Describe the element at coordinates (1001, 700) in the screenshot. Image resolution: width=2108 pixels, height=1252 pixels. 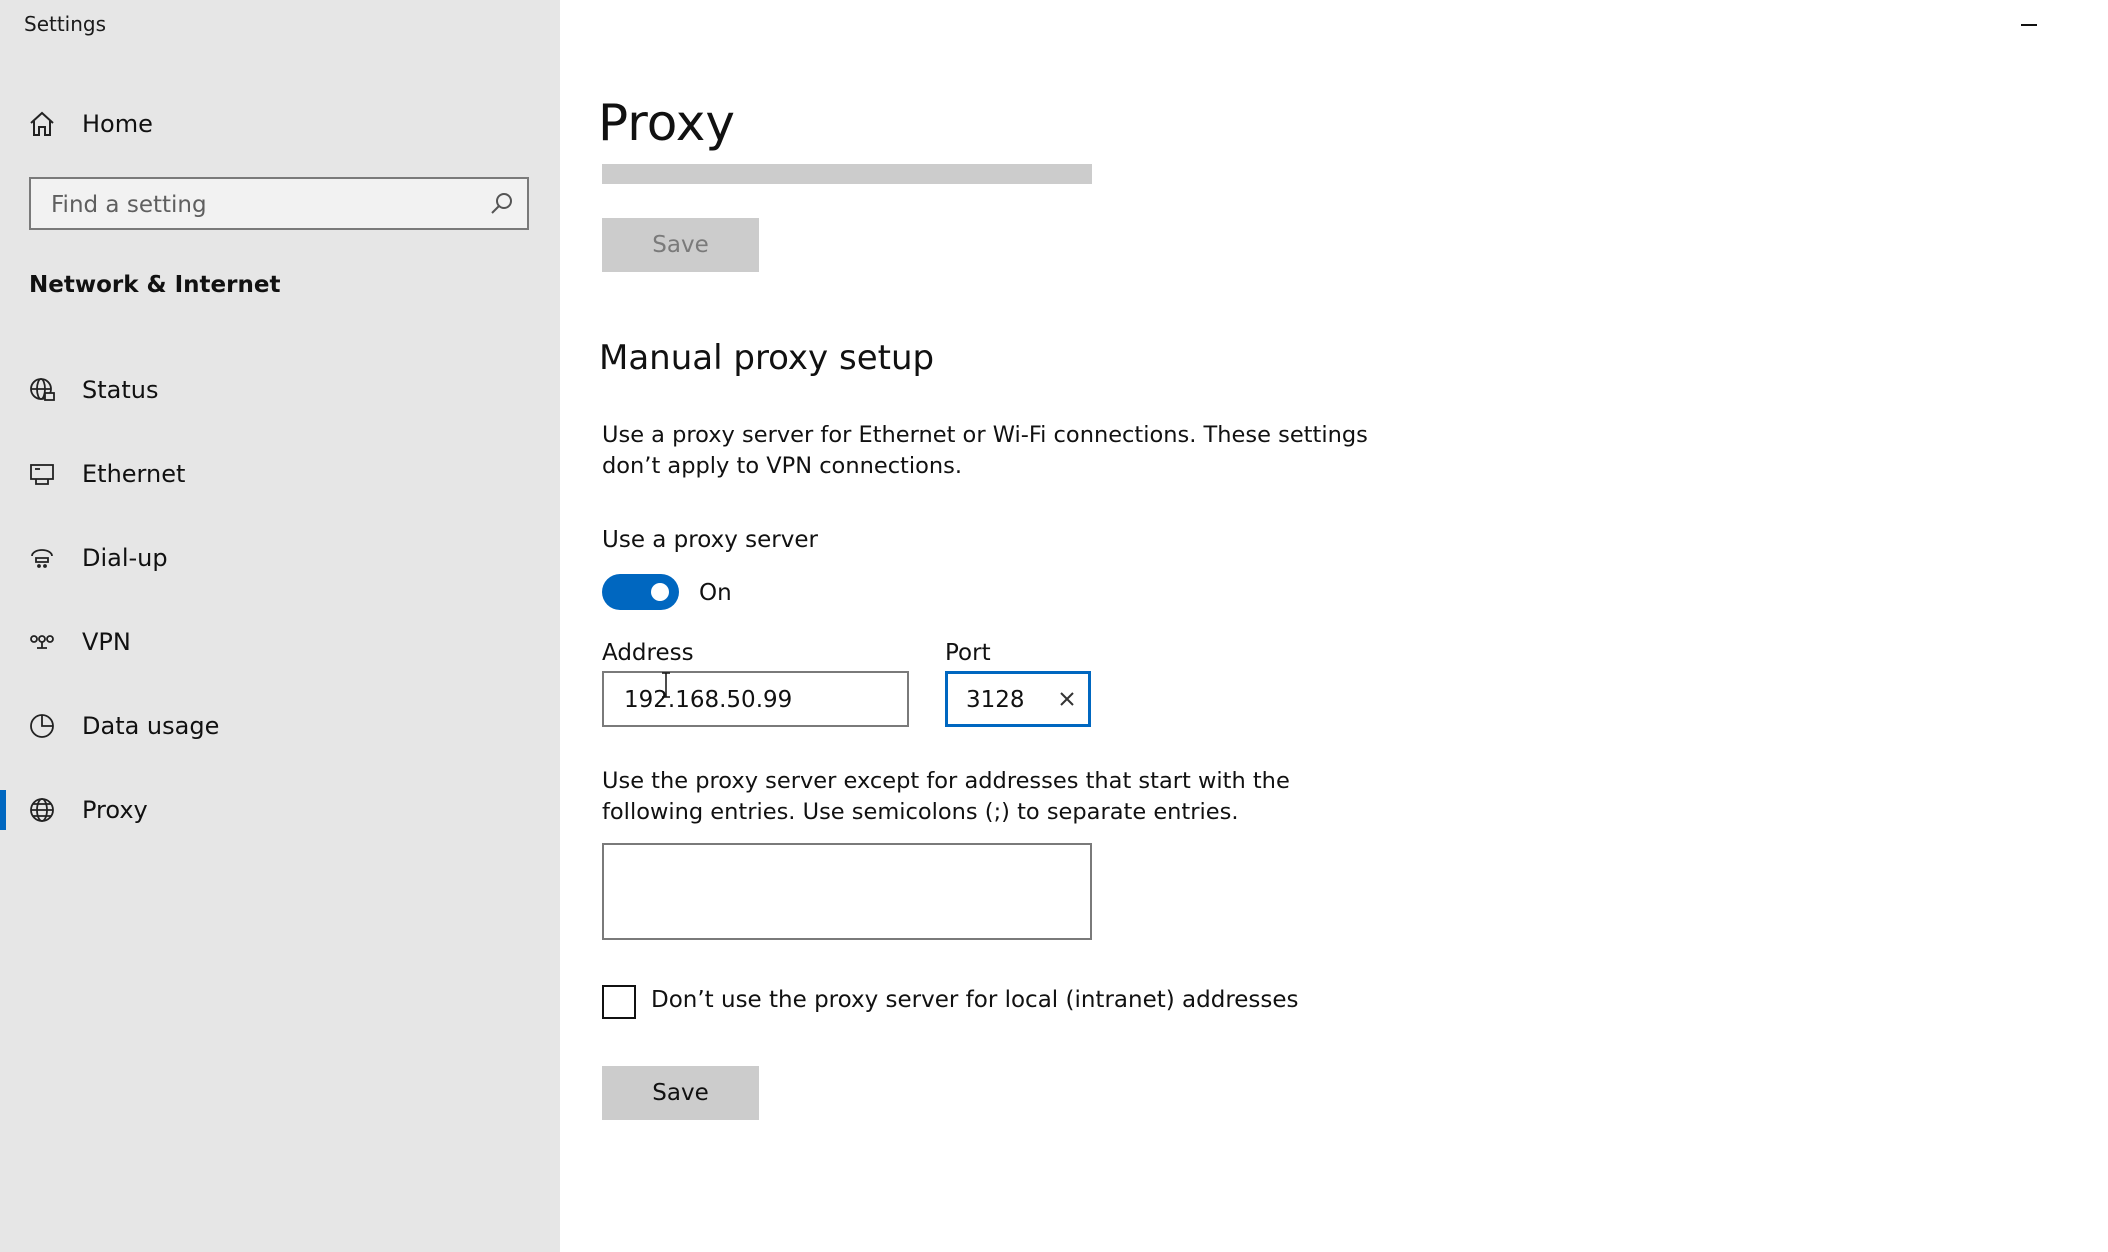
I see `port-input` at that location.